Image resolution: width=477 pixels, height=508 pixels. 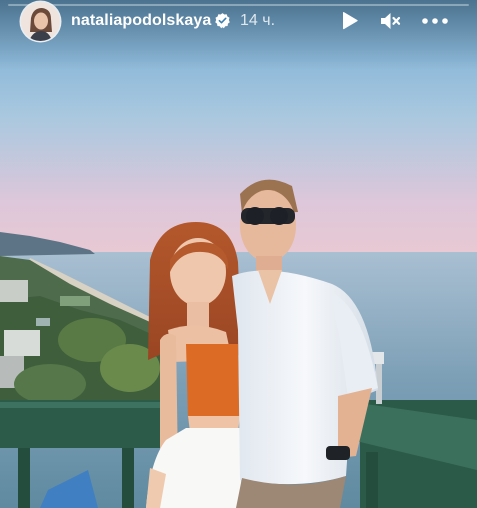 What do you see at coordinates (222, 21) in the screenshot?
I see `verified-badge-icon` at bounding box center [222, 21].